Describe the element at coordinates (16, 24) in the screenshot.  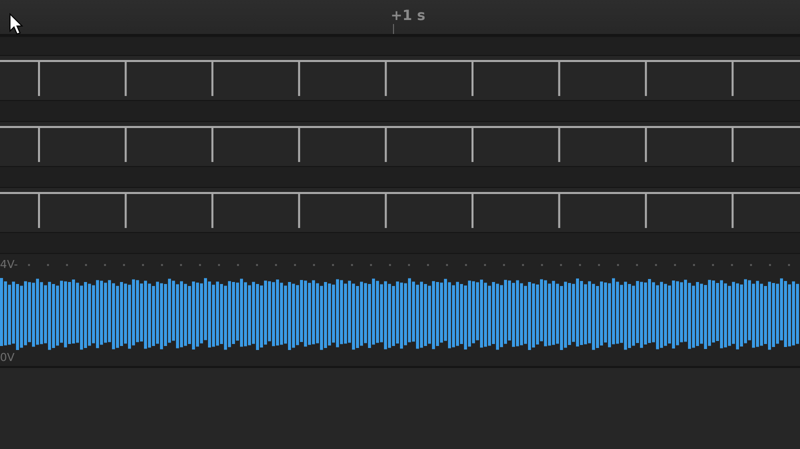
I see `cursor-icon` at that location.